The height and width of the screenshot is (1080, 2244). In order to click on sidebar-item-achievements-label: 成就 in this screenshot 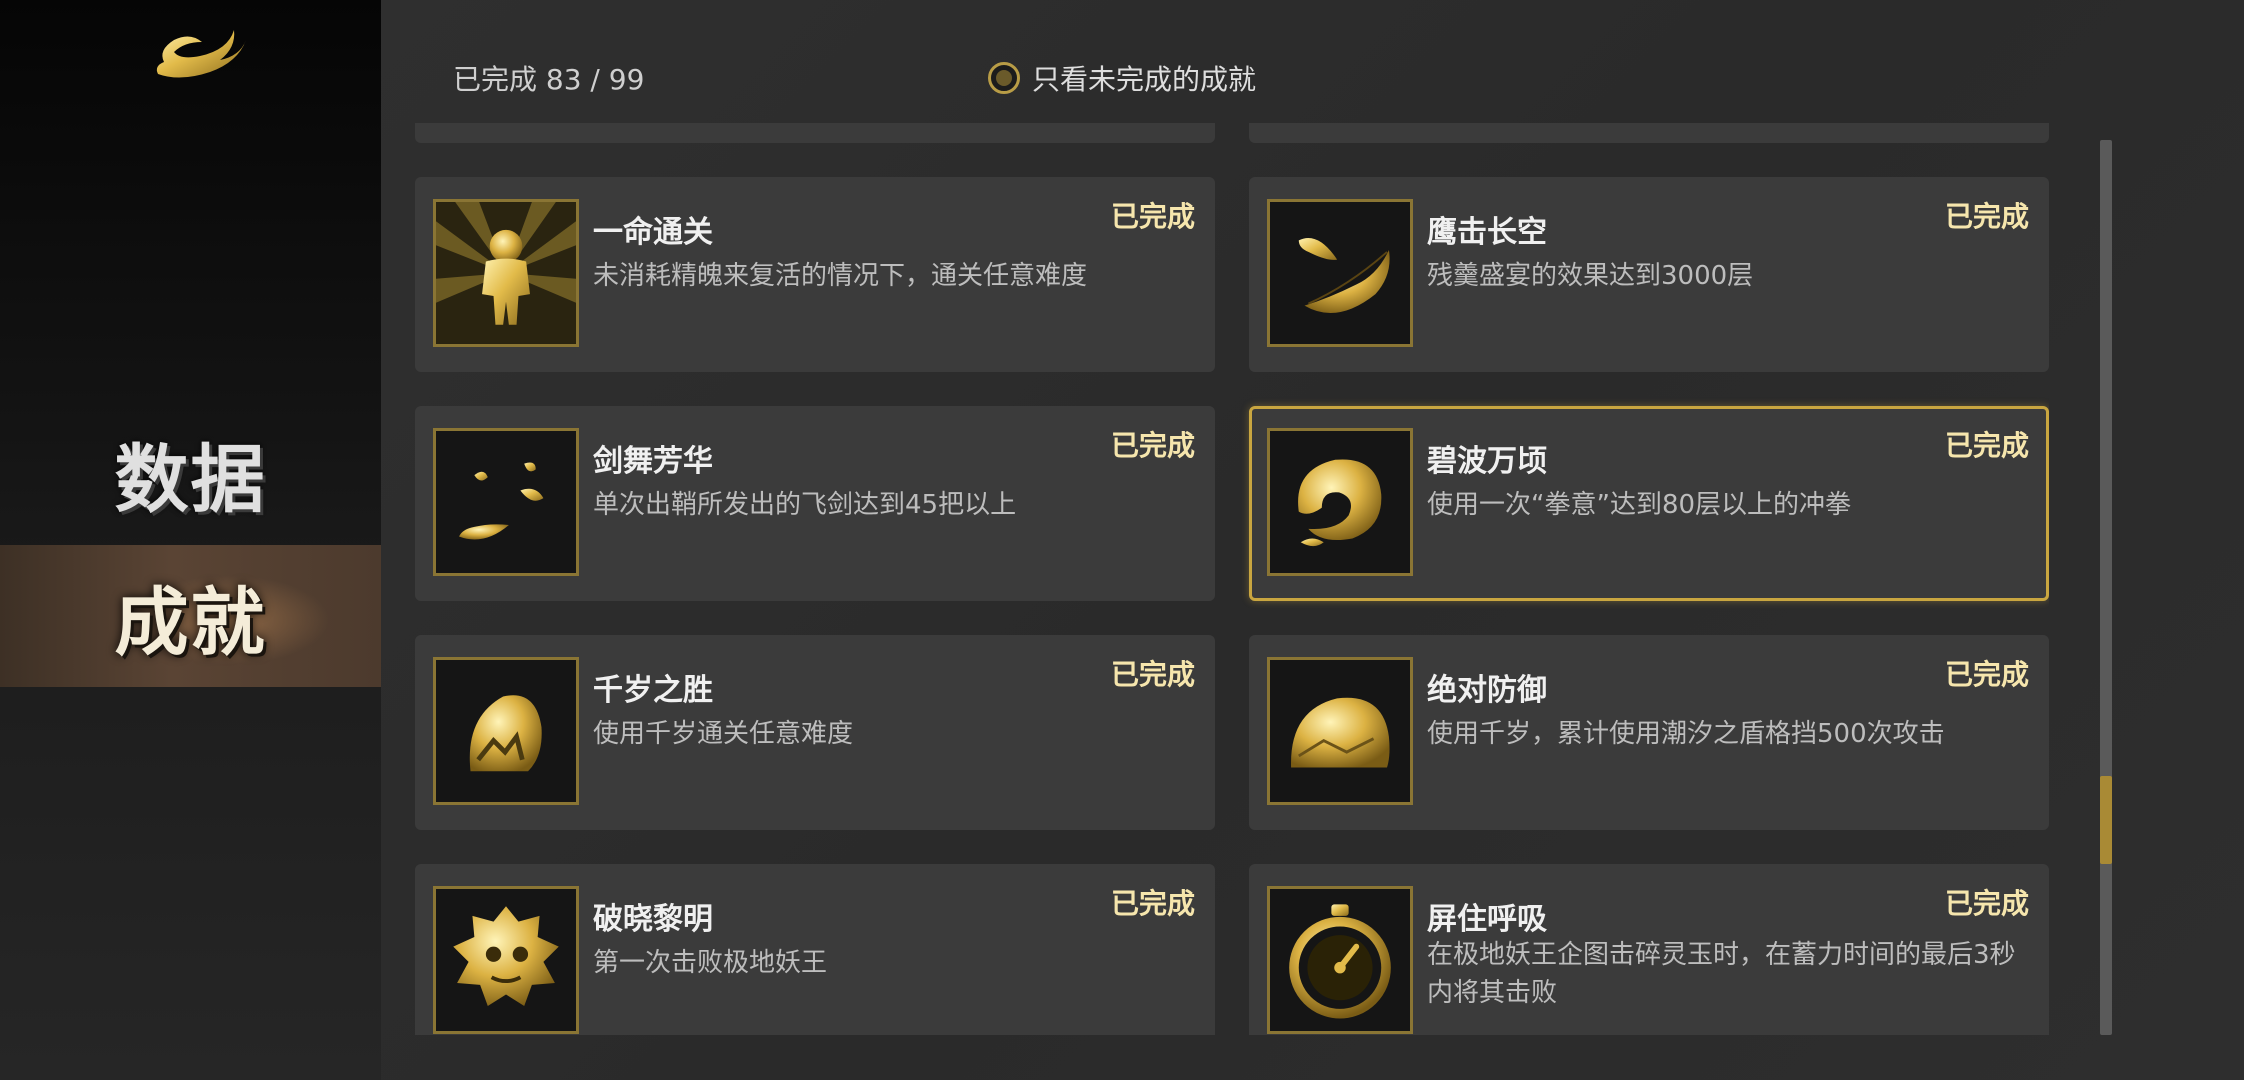, I will do `click(190, 622)`.